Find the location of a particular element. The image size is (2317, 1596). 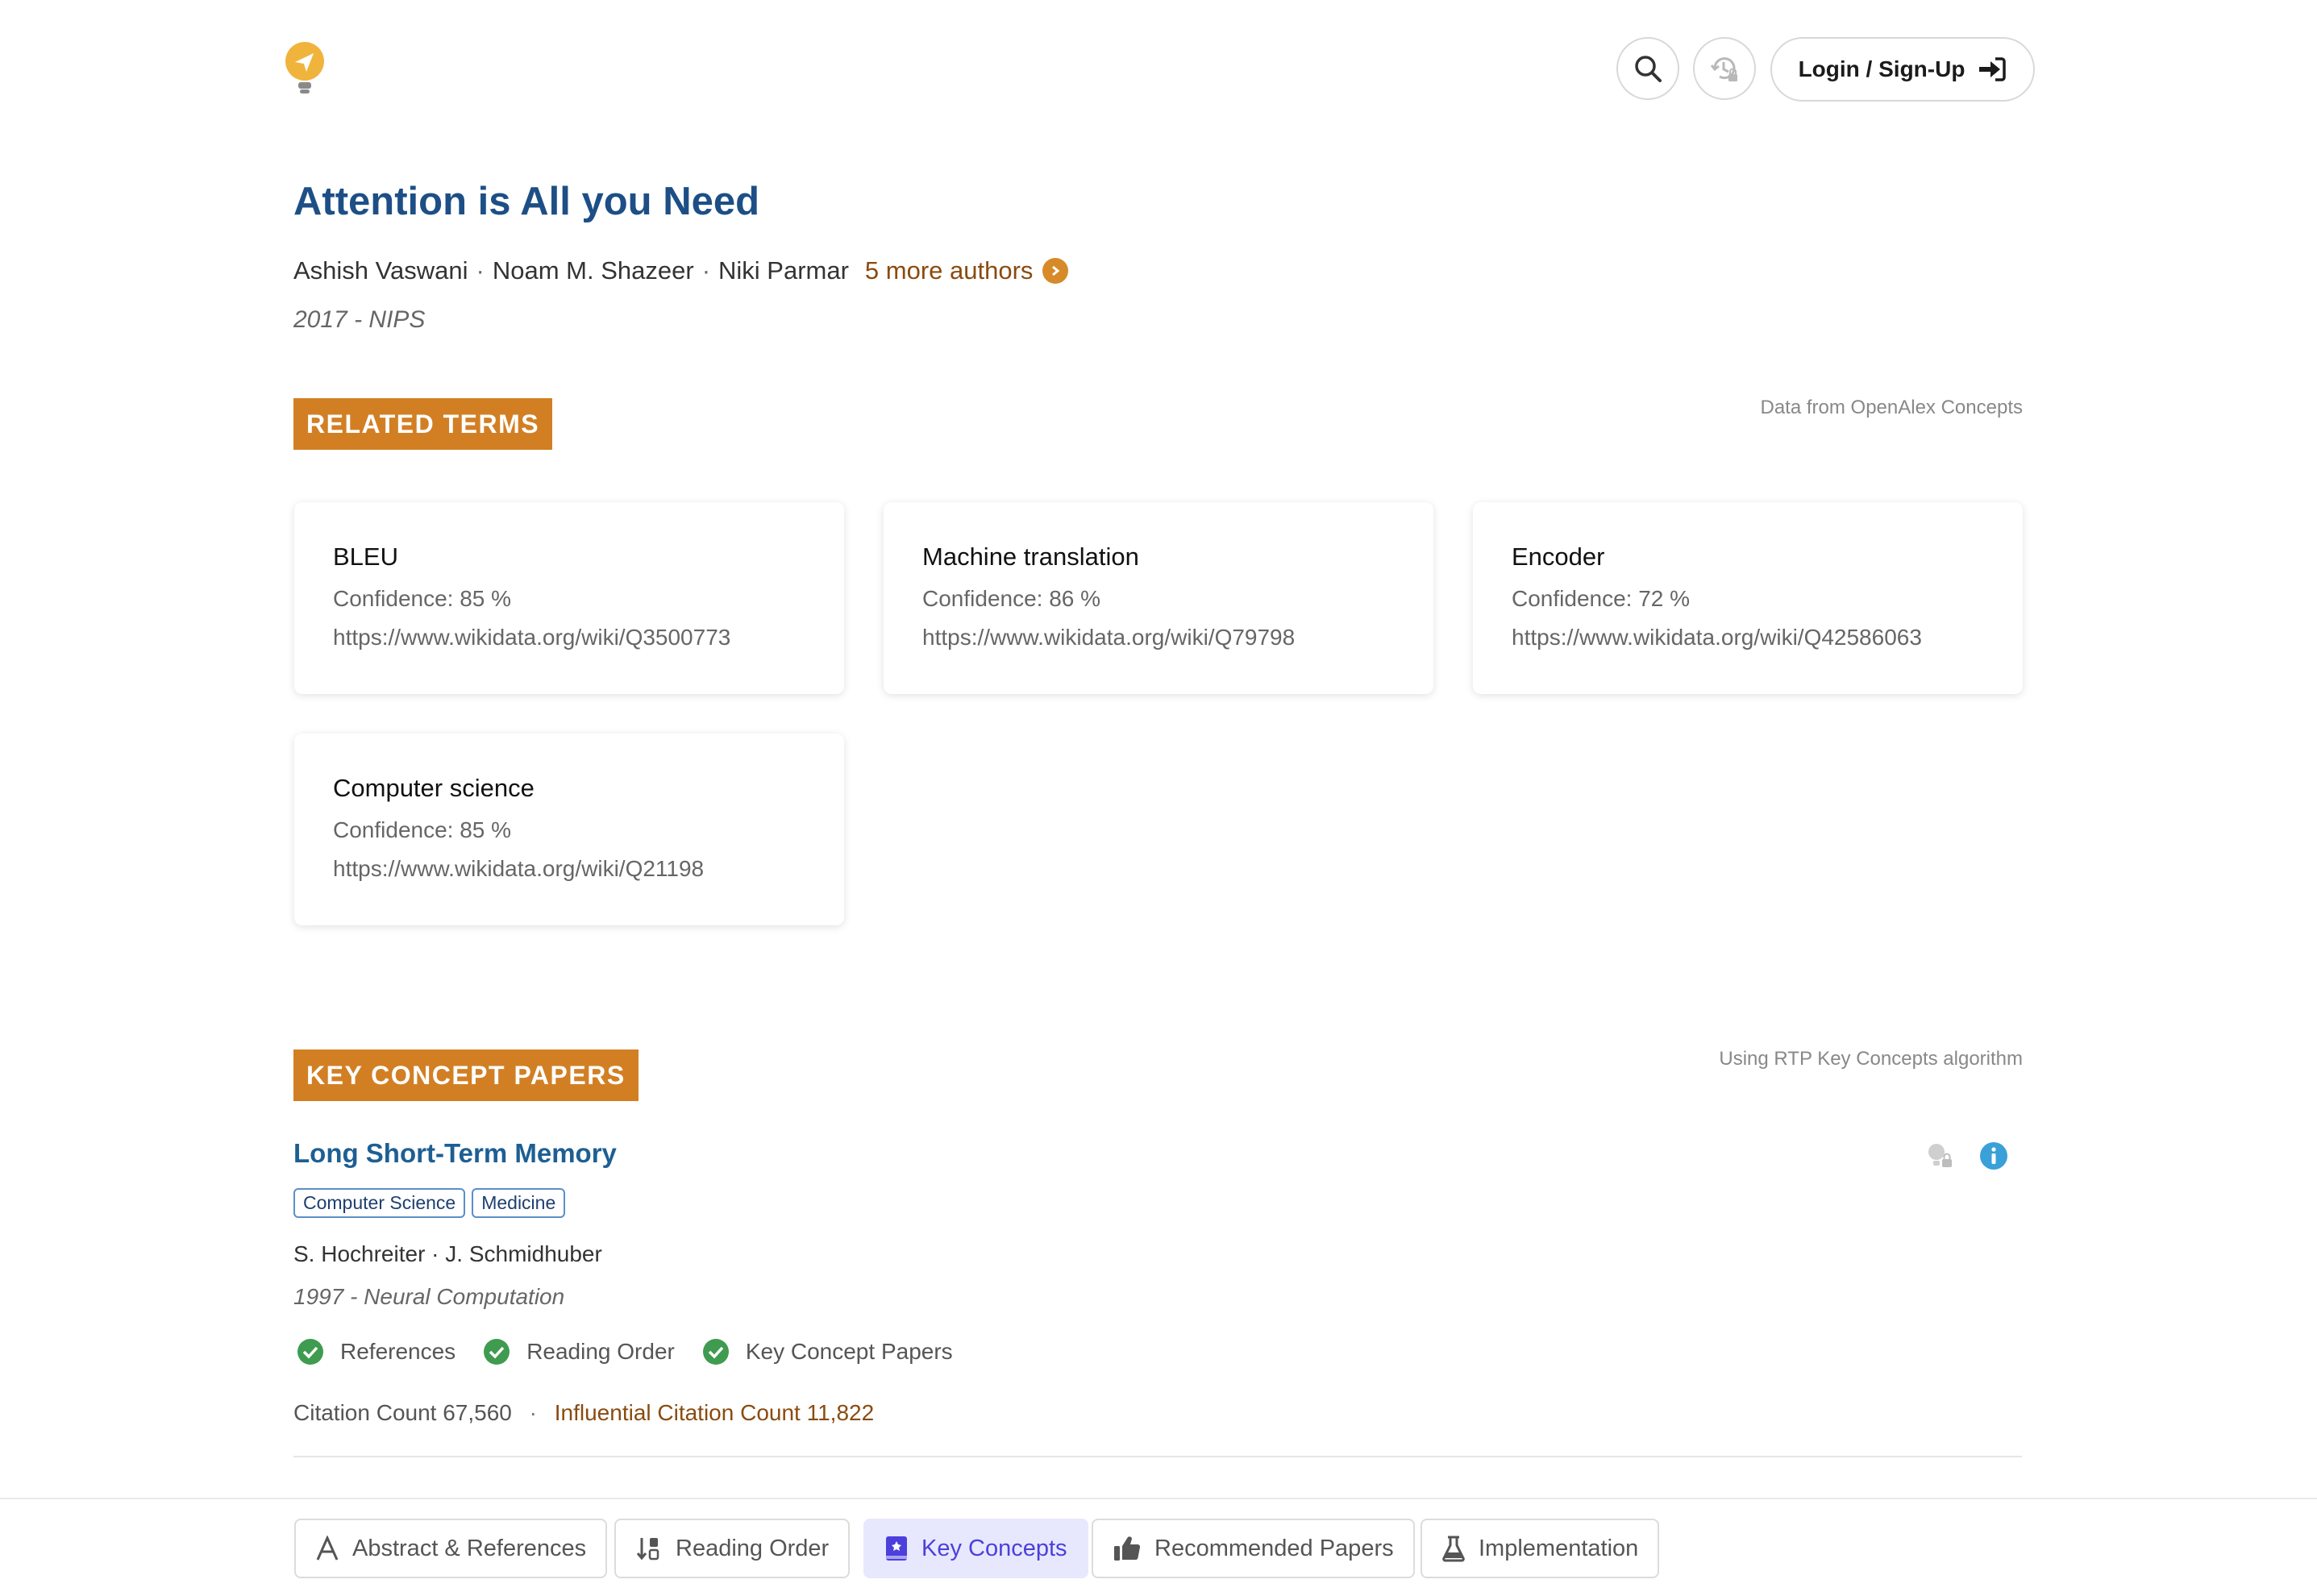

term-name: Machine translation is located at coordinates (1030, 556).